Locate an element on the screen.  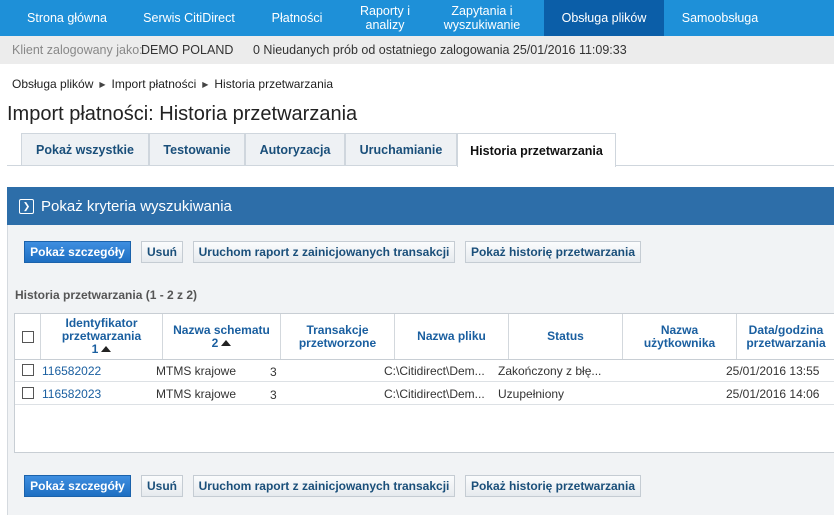
col-header-file-name-label: Nazwa pliku is located at coordinates (451, 336).